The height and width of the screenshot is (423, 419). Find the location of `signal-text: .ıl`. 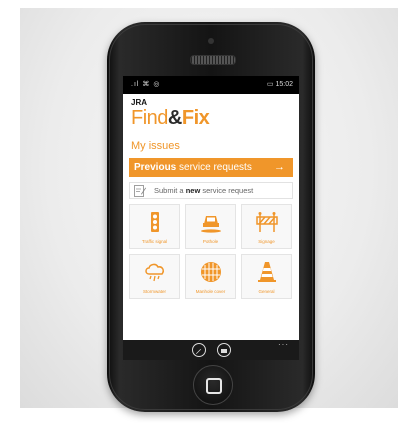

signal-text: .ıl is located at coordinates (135, 84).